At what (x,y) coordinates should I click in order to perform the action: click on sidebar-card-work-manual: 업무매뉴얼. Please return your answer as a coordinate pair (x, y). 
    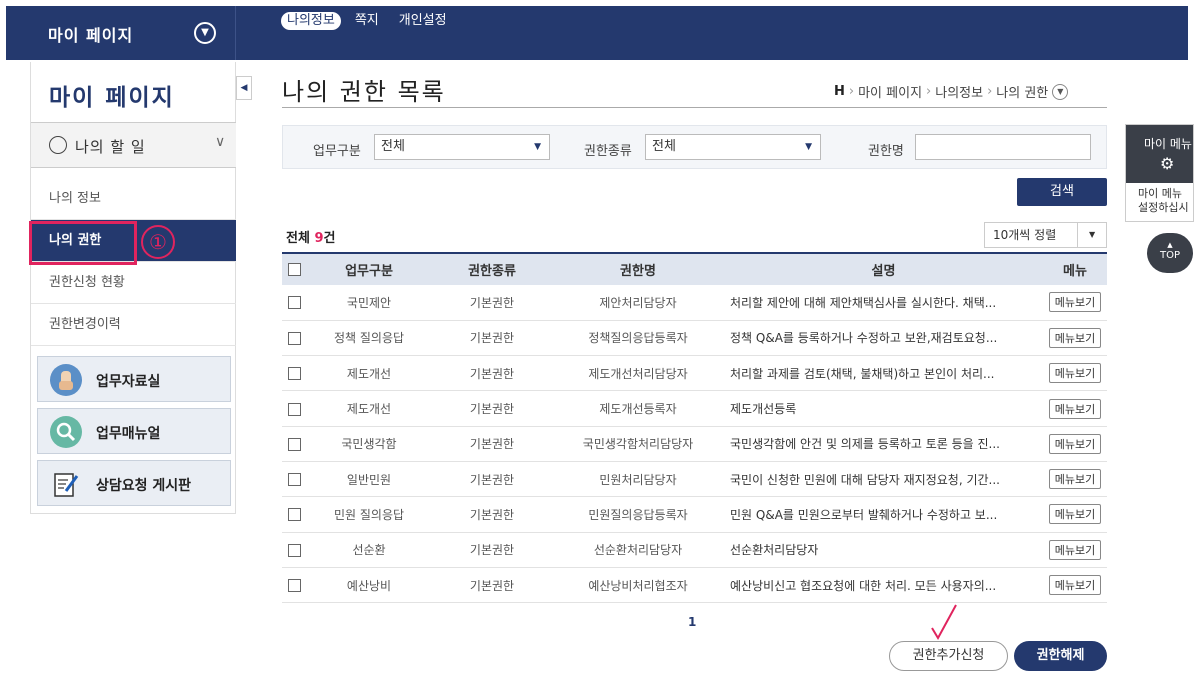
    Looking at the image, I should click on (134, 431).